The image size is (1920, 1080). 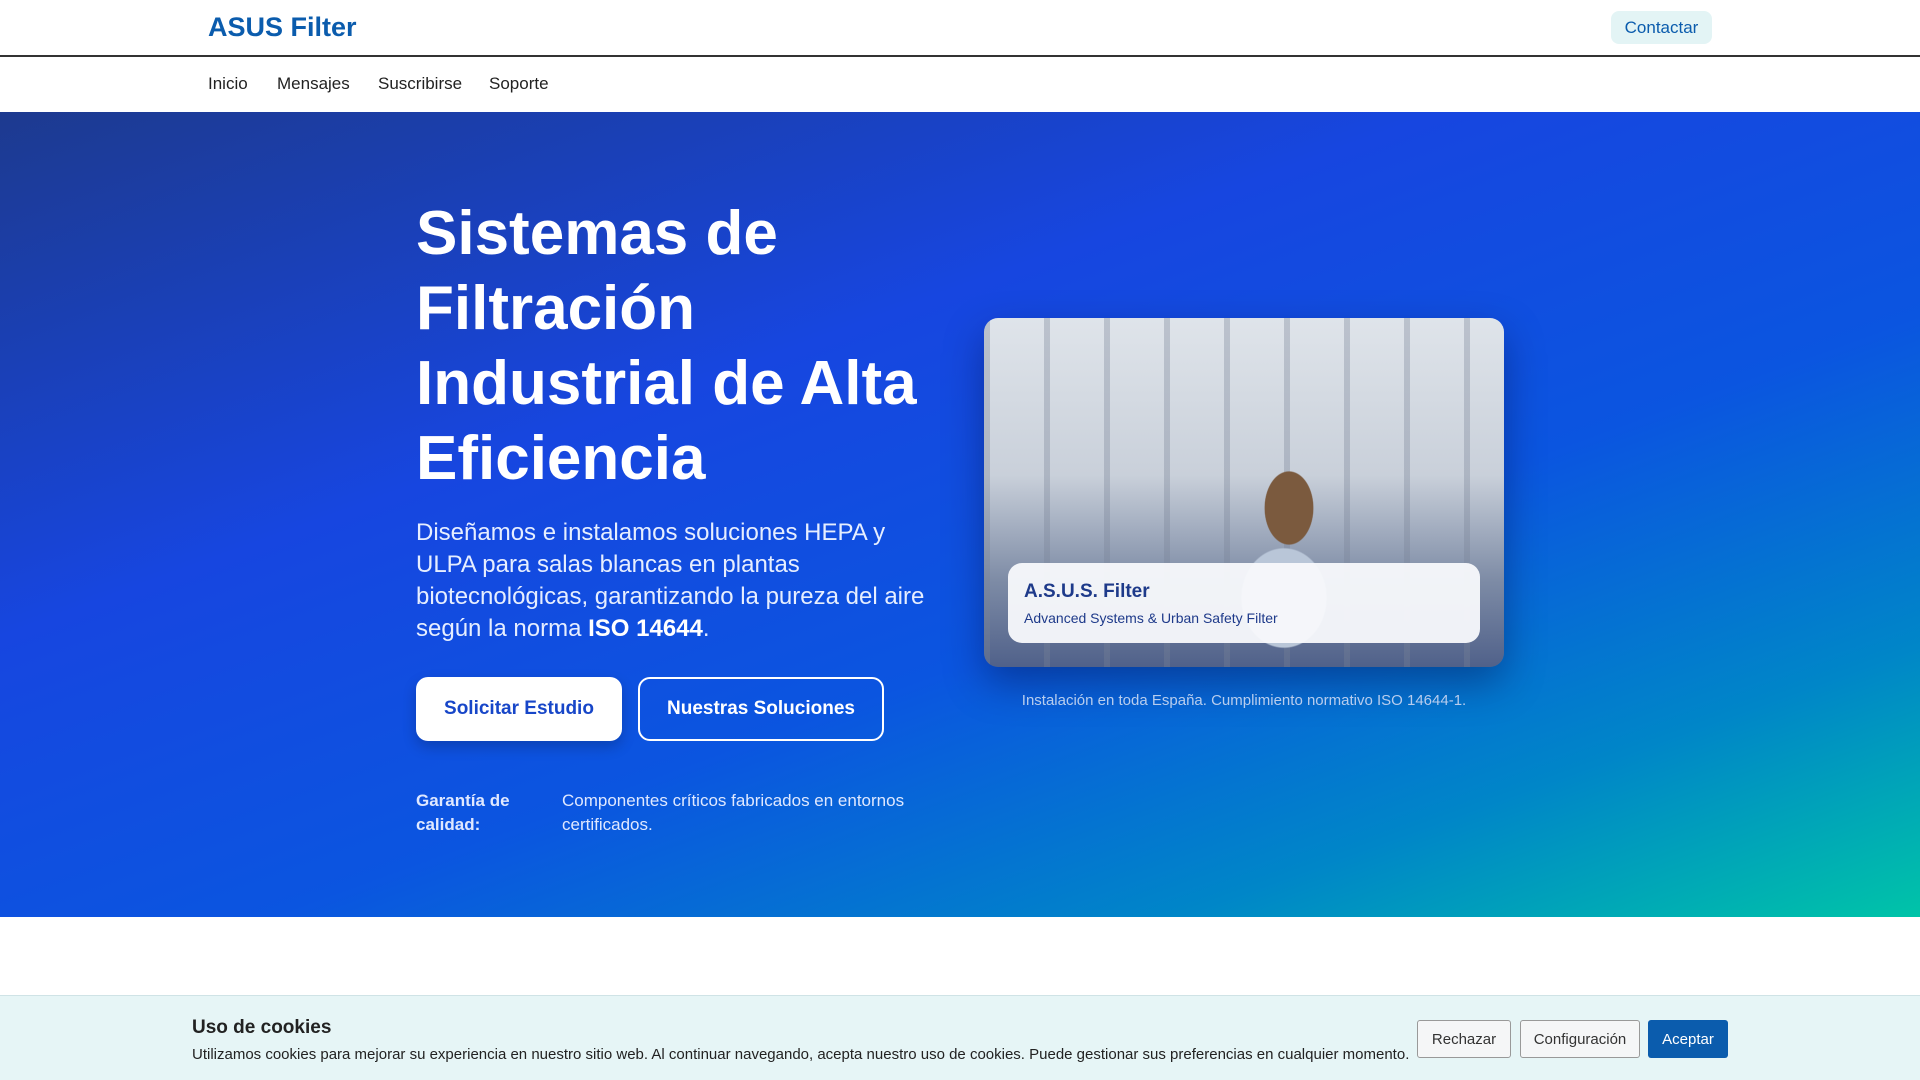 I want to click on reject-cookies-button: Rechazar, so click(x=1464, y=1039).